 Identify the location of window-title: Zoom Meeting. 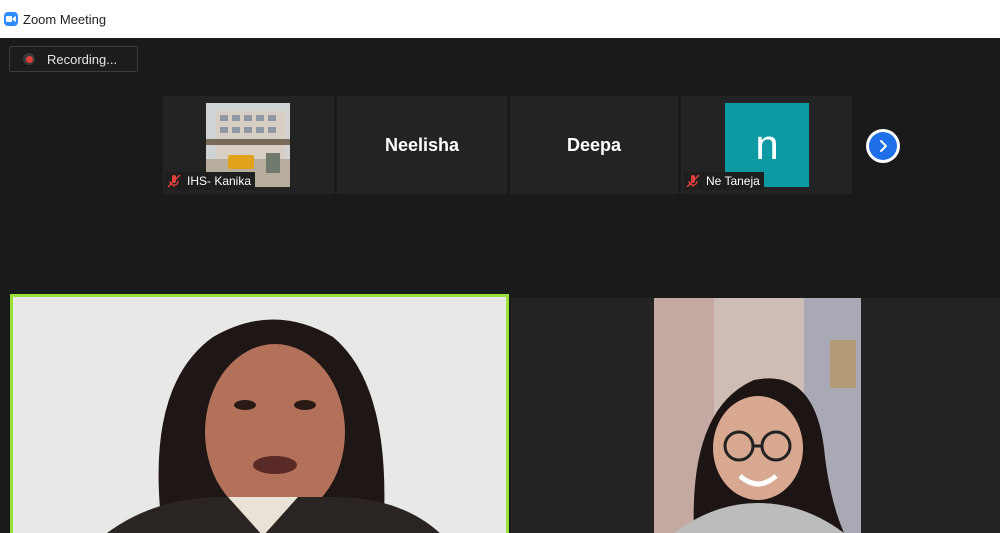
(65, 19).